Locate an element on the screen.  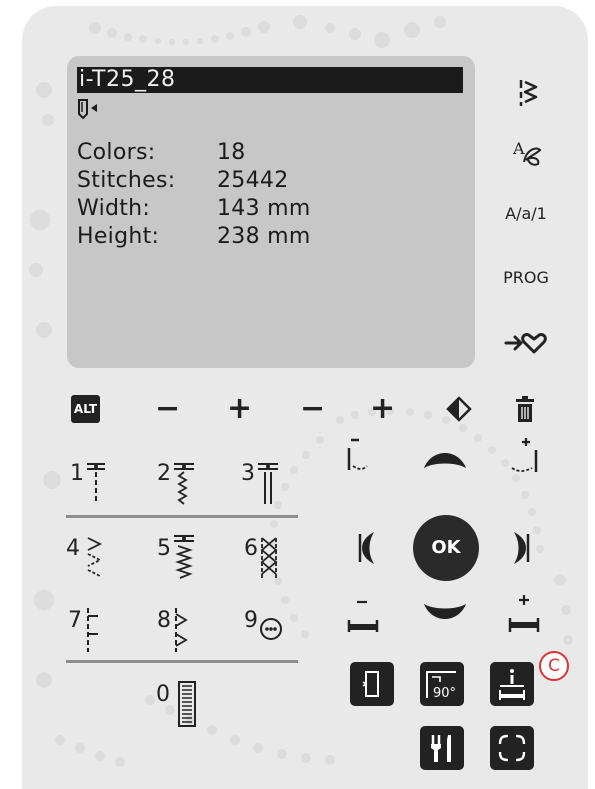
zigzag-stitch-icon is located at coordinates (95, 557).